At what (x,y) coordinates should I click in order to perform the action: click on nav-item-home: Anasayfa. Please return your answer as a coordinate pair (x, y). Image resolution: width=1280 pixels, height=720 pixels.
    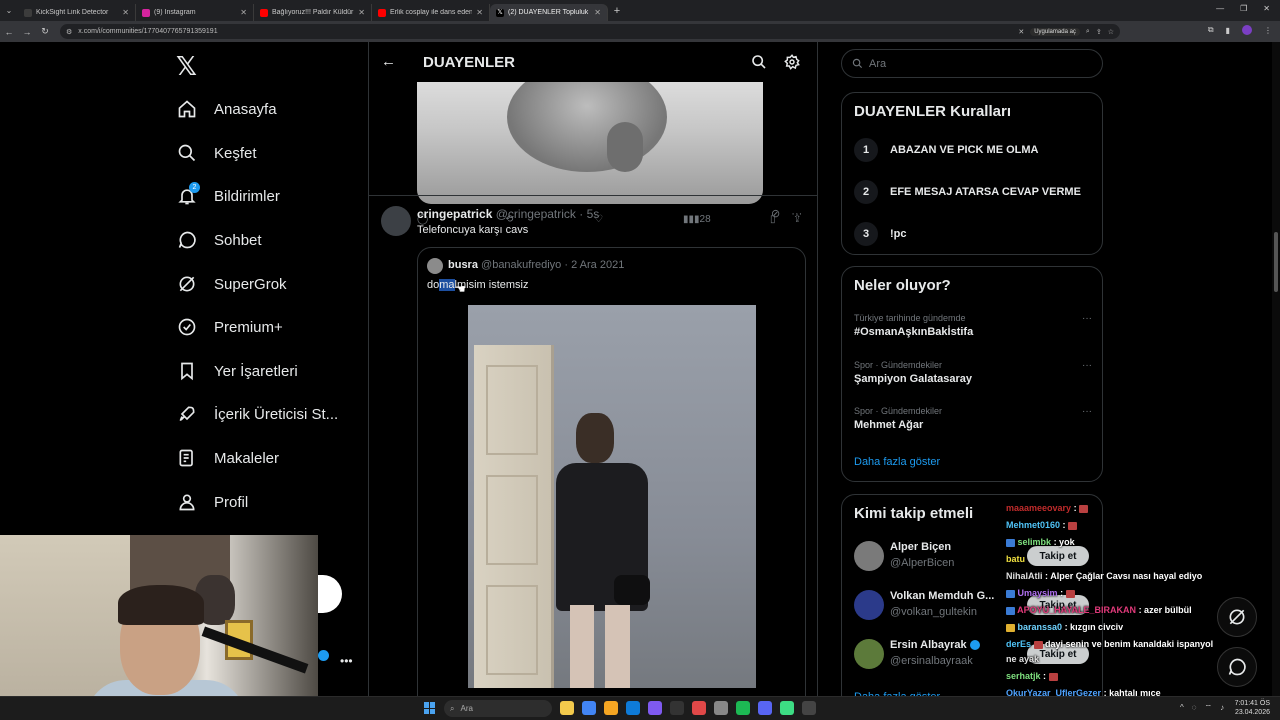
    Looking at the image, I should click on (226, 109).